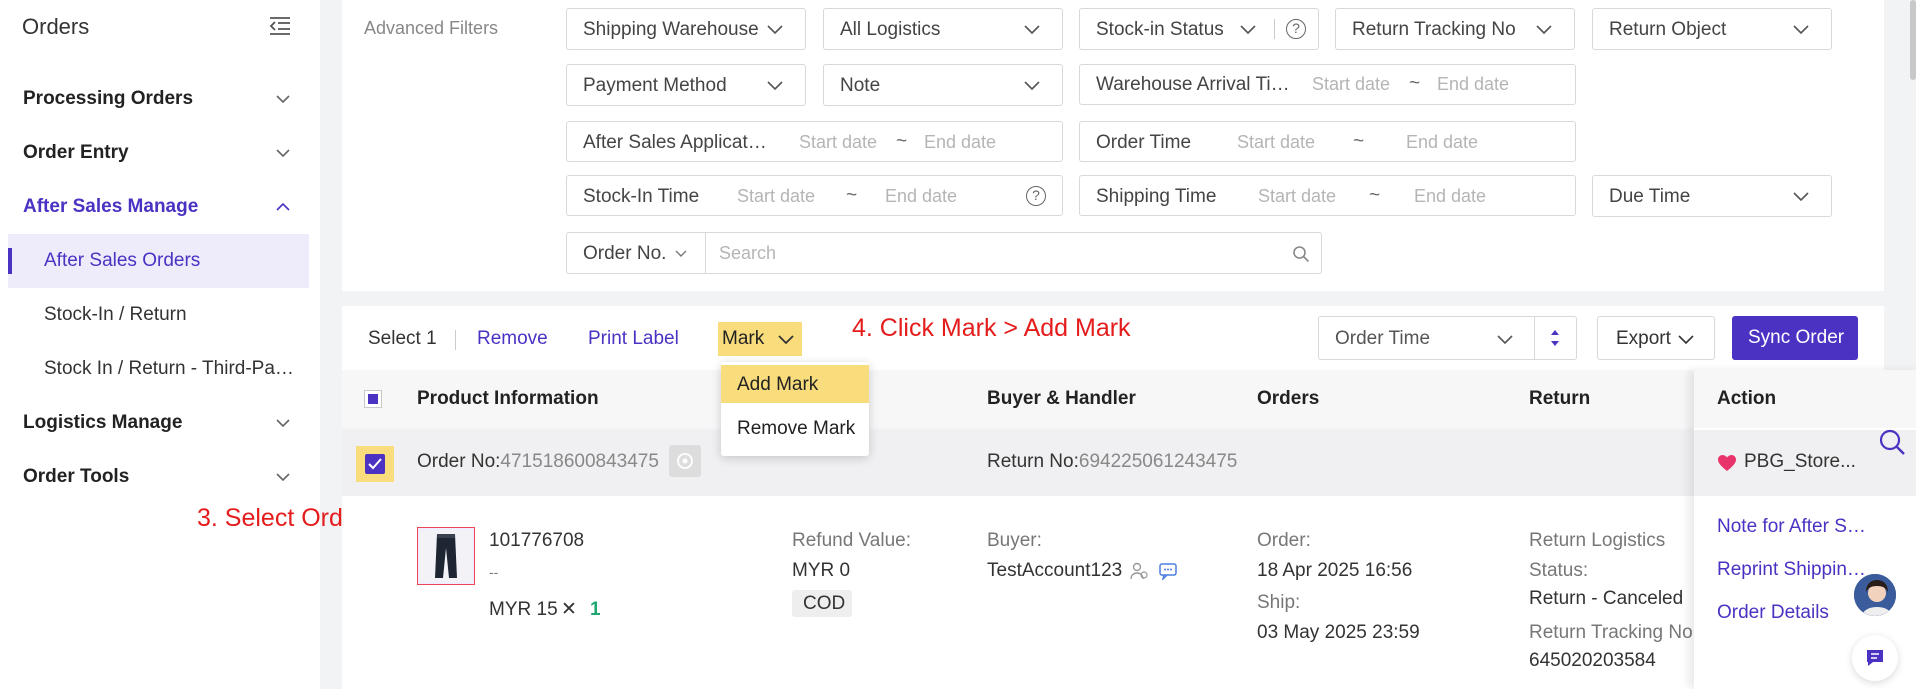 The width and height of the screenshot is (1916, 689). What do you see at coordinates (1196, 84) in the screenshot?
I see `date-range-label: Warehouse Arrival Time` at bounding box center [1196, 84].